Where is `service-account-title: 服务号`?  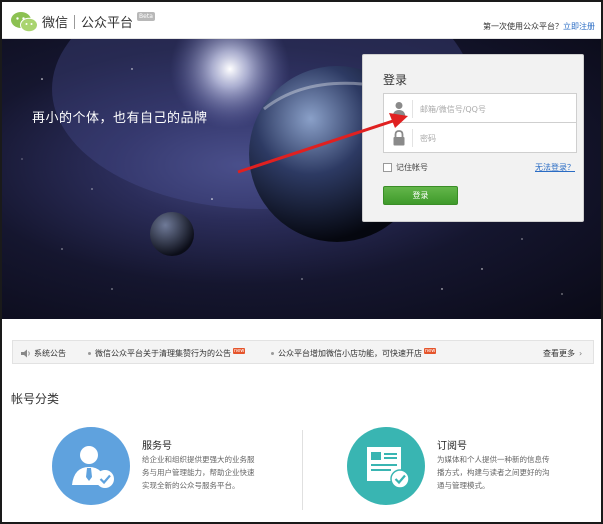
service-account-title: 服务号 is located at coordinates (157, 444).